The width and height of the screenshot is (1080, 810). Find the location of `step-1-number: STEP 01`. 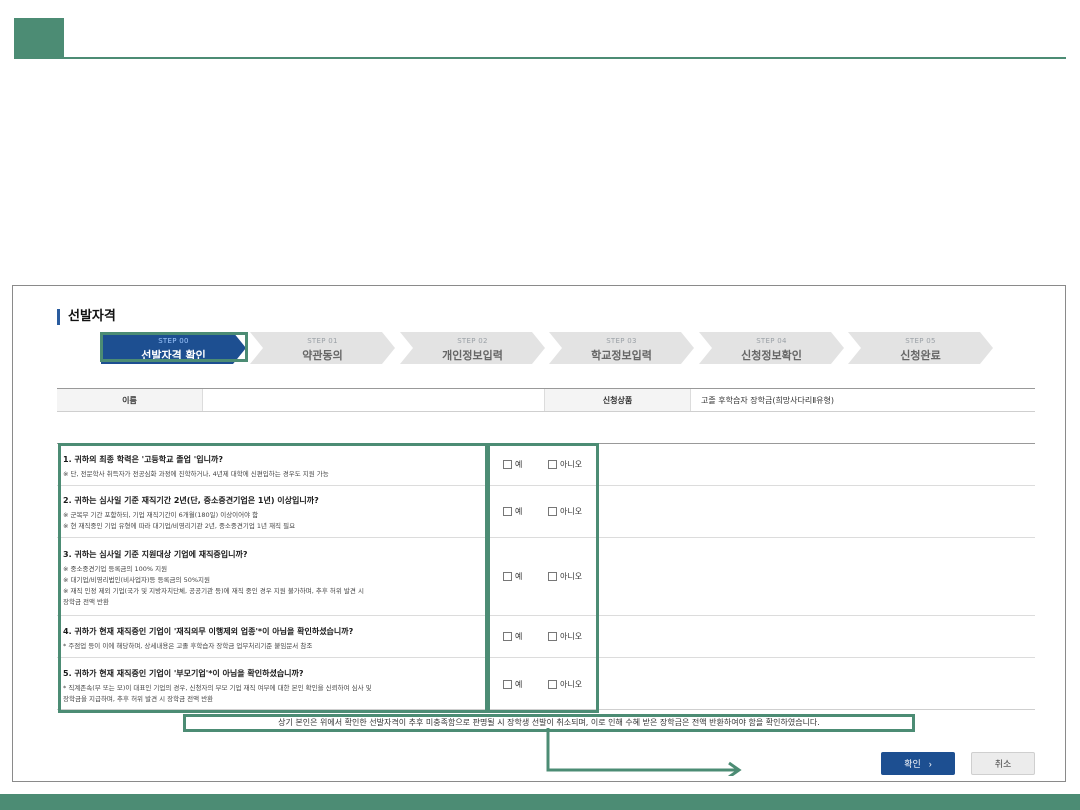

step-1-number: STEP 01 is located at coordinates (322, 341).